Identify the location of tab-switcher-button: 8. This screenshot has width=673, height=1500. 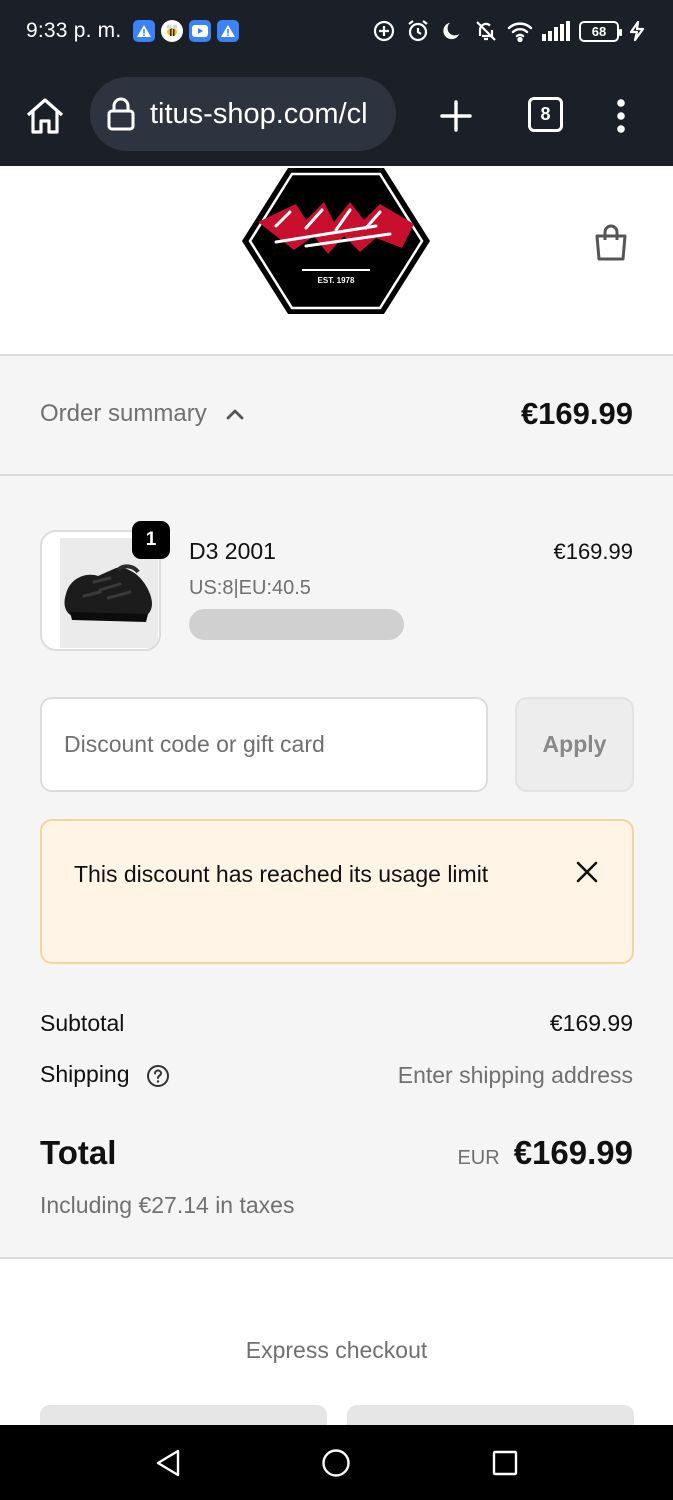
(545, 114).